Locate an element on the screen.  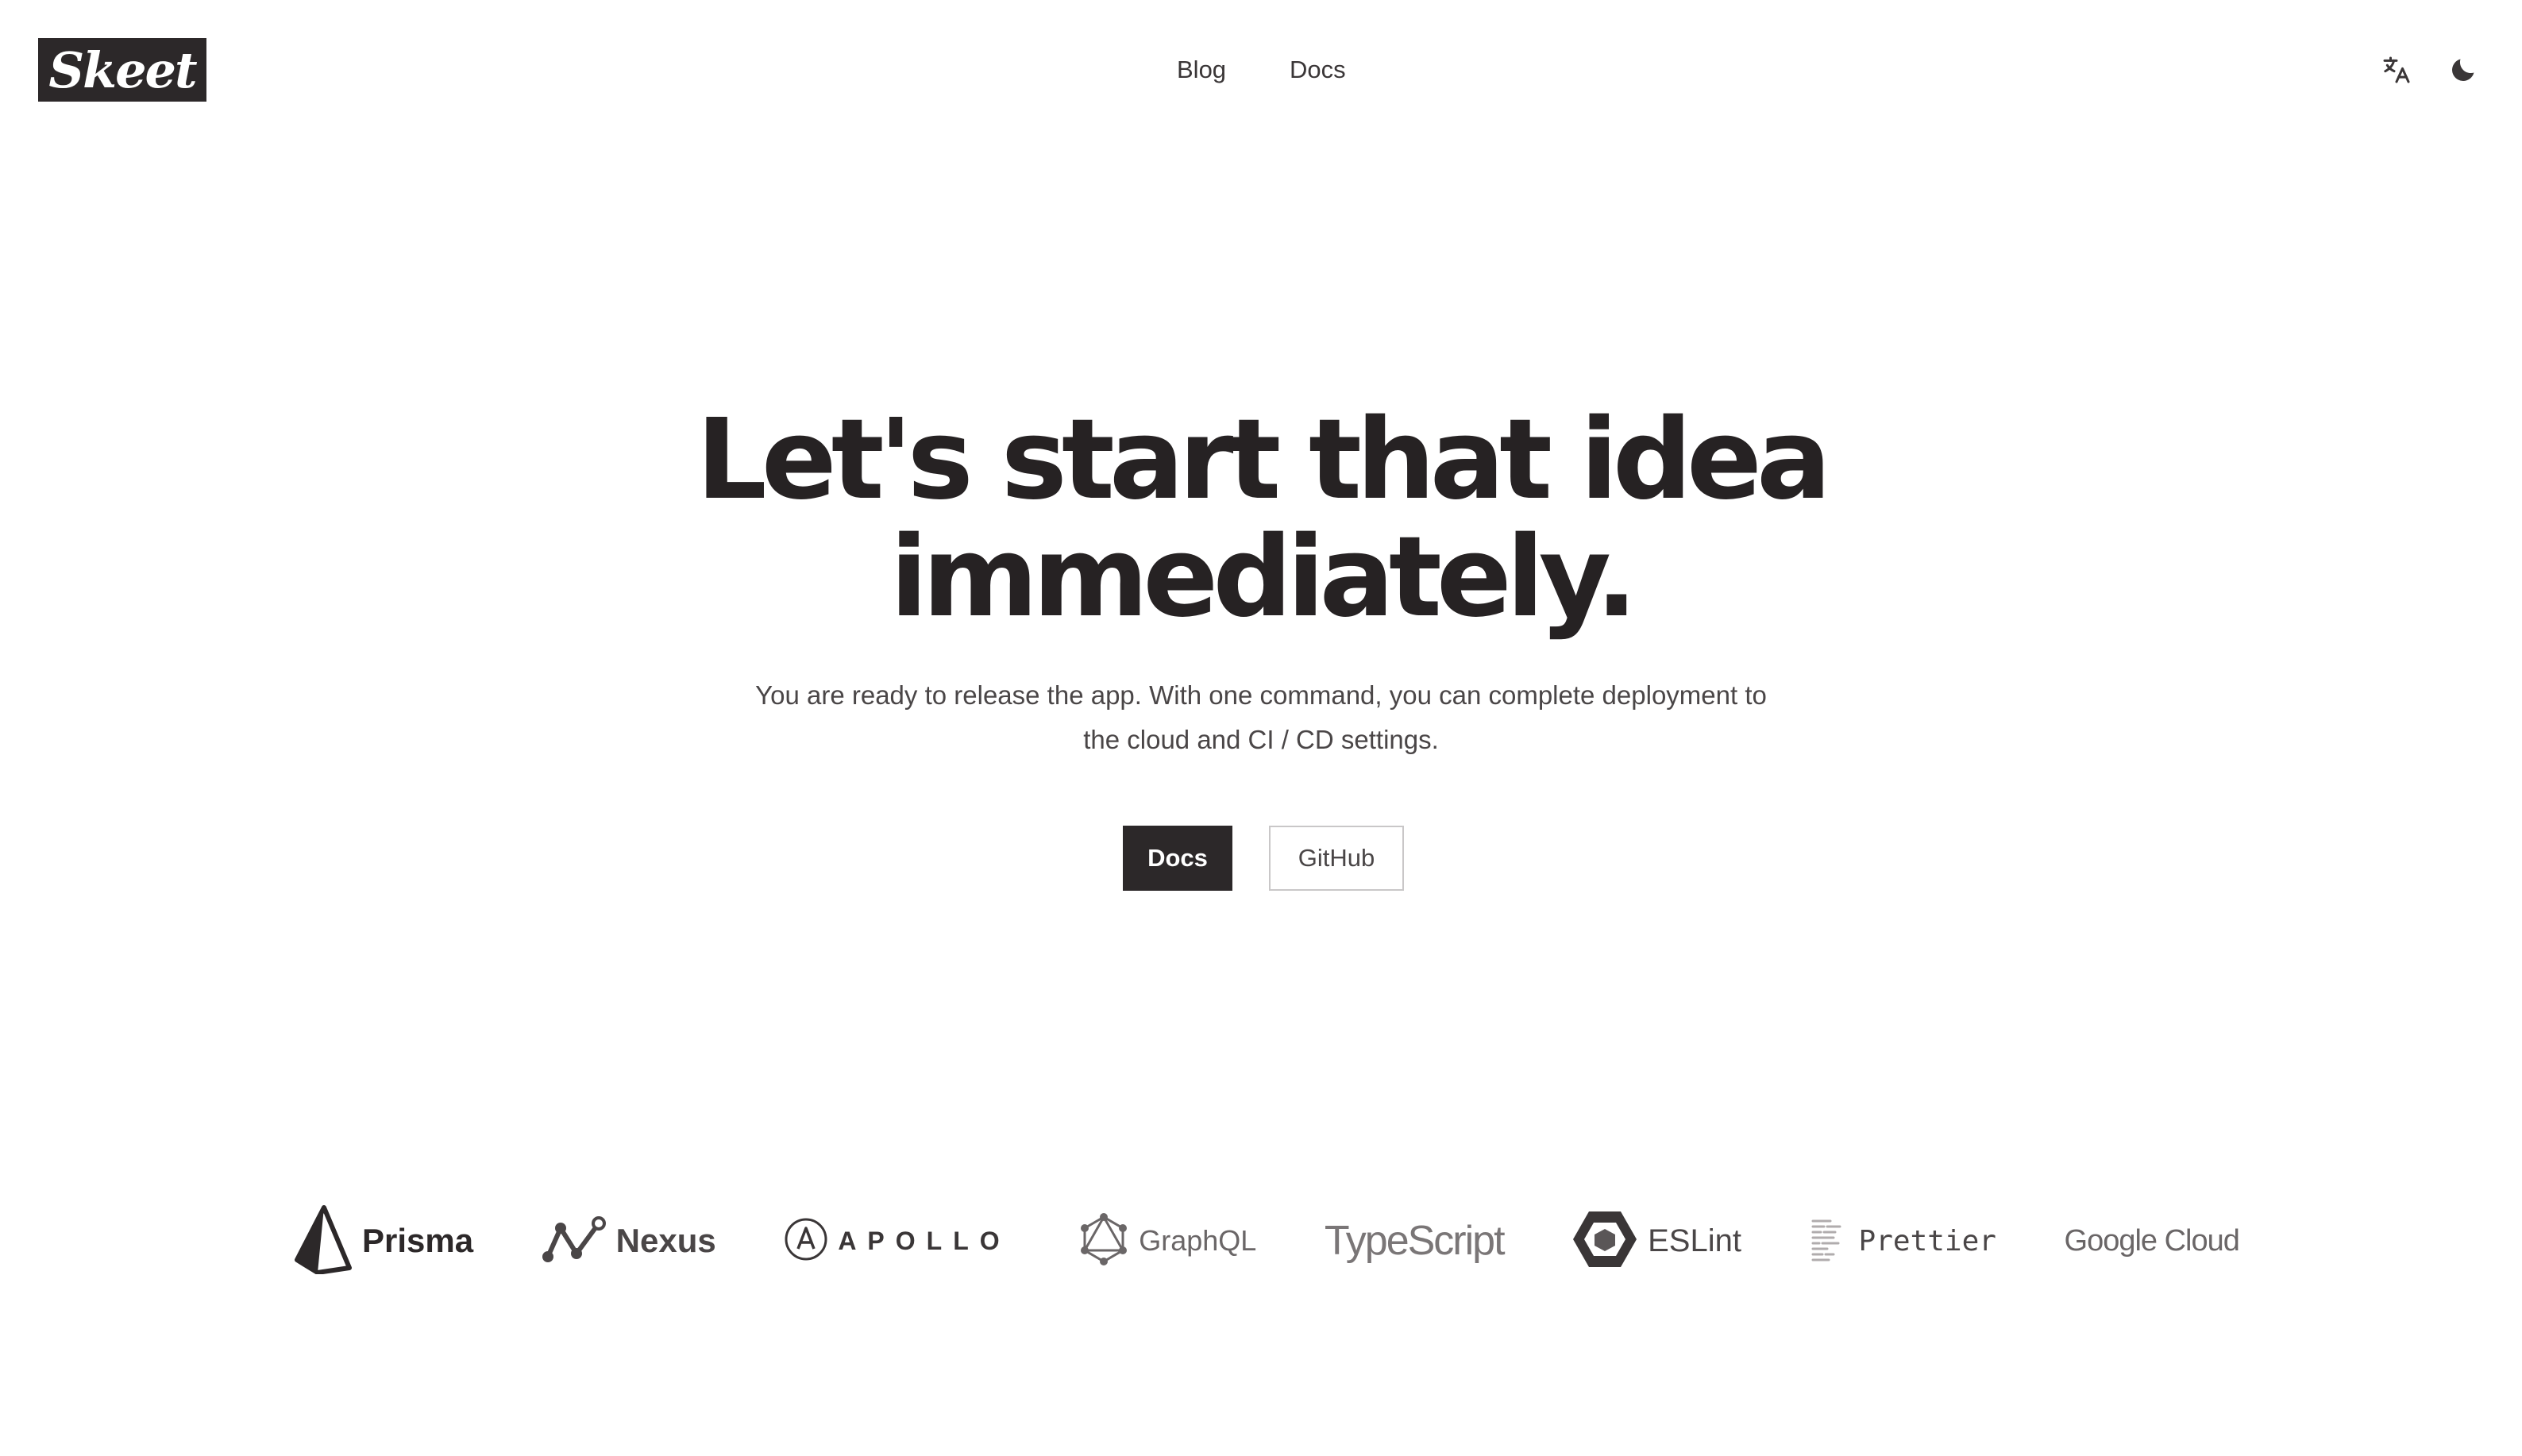
skeet-logo: Skeet is located at coordinates (122, 70).